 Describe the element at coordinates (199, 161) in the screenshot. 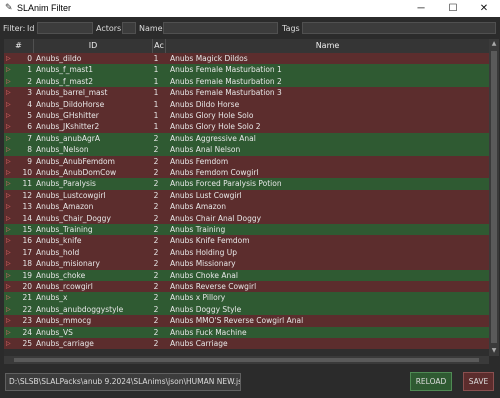

I see `row-name: Anubs Femdom` at that location.